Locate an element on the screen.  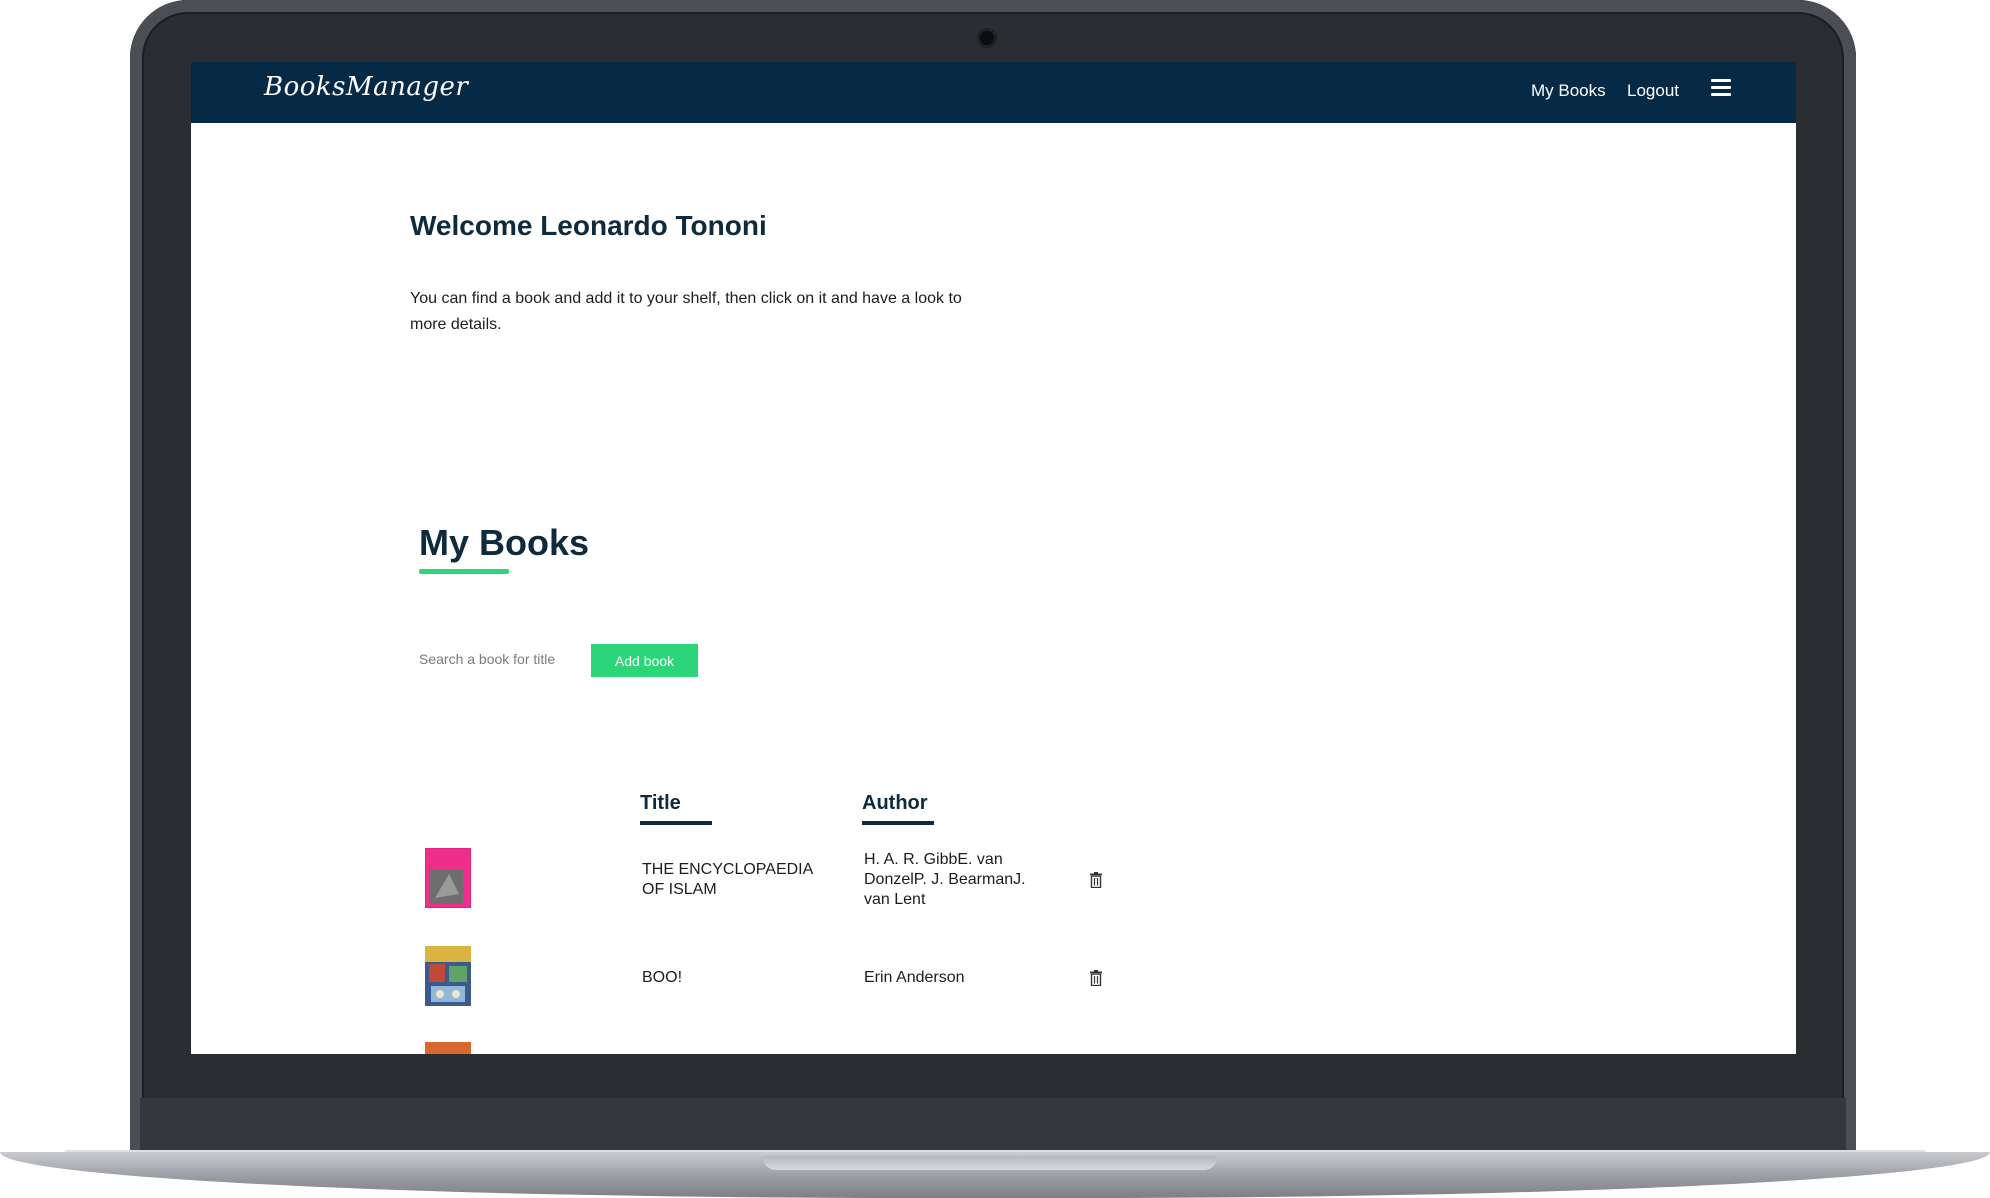
nav-link-logout: Logout is located at coordinates (1653, 91).